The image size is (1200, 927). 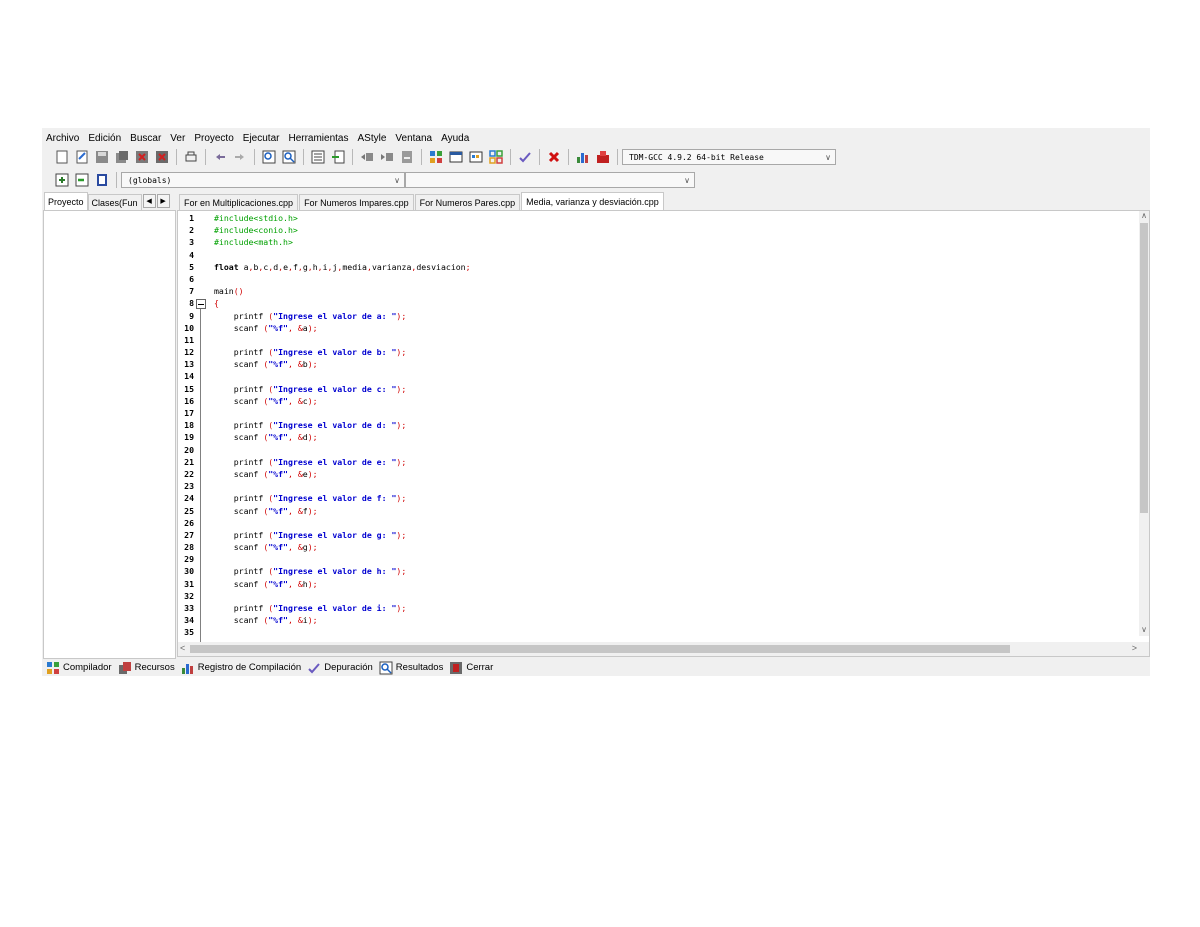 I want to click on print-button, so click(x=191, y=157).